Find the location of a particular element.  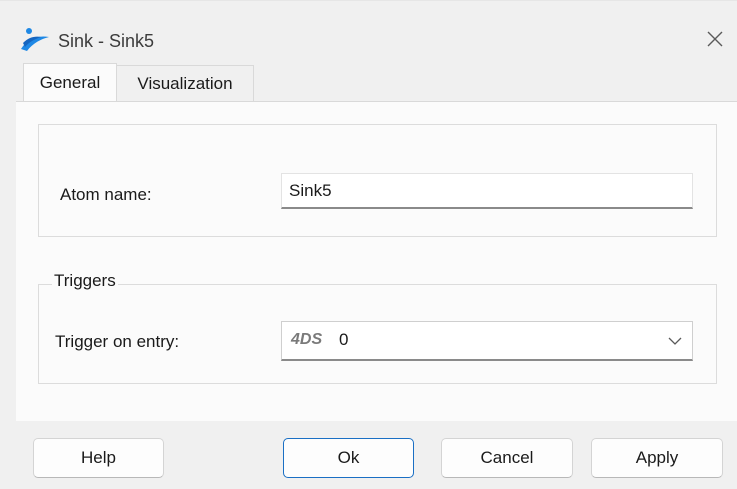

app-logo-icon is located at coordinates (35, 40).